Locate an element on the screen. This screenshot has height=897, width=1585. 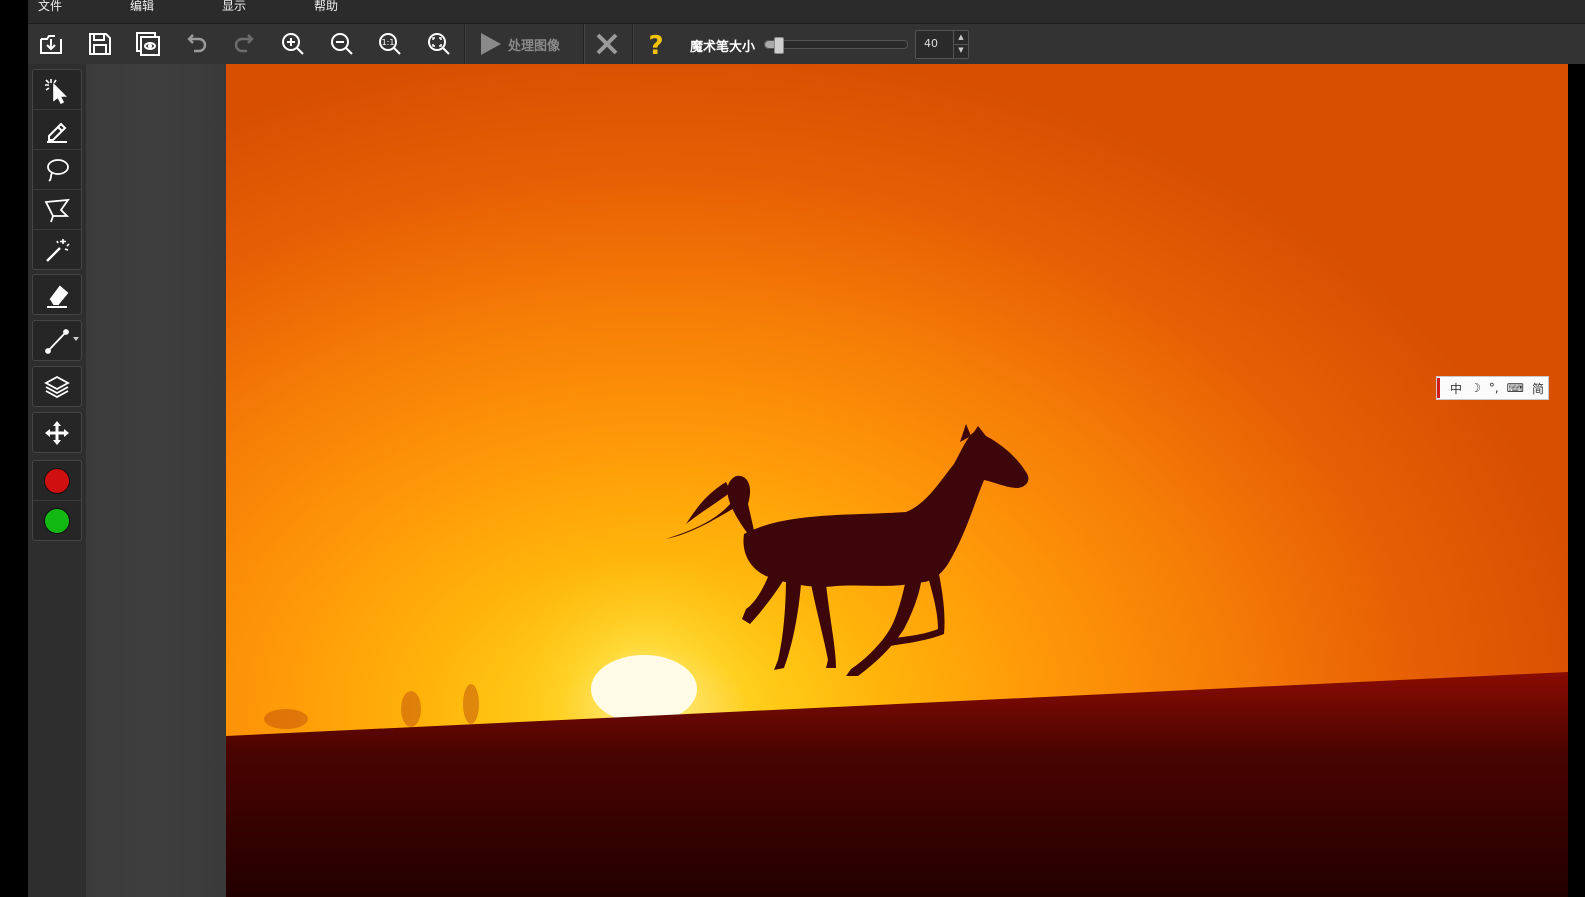
move-tool-group is located at coordinates (57, 432).